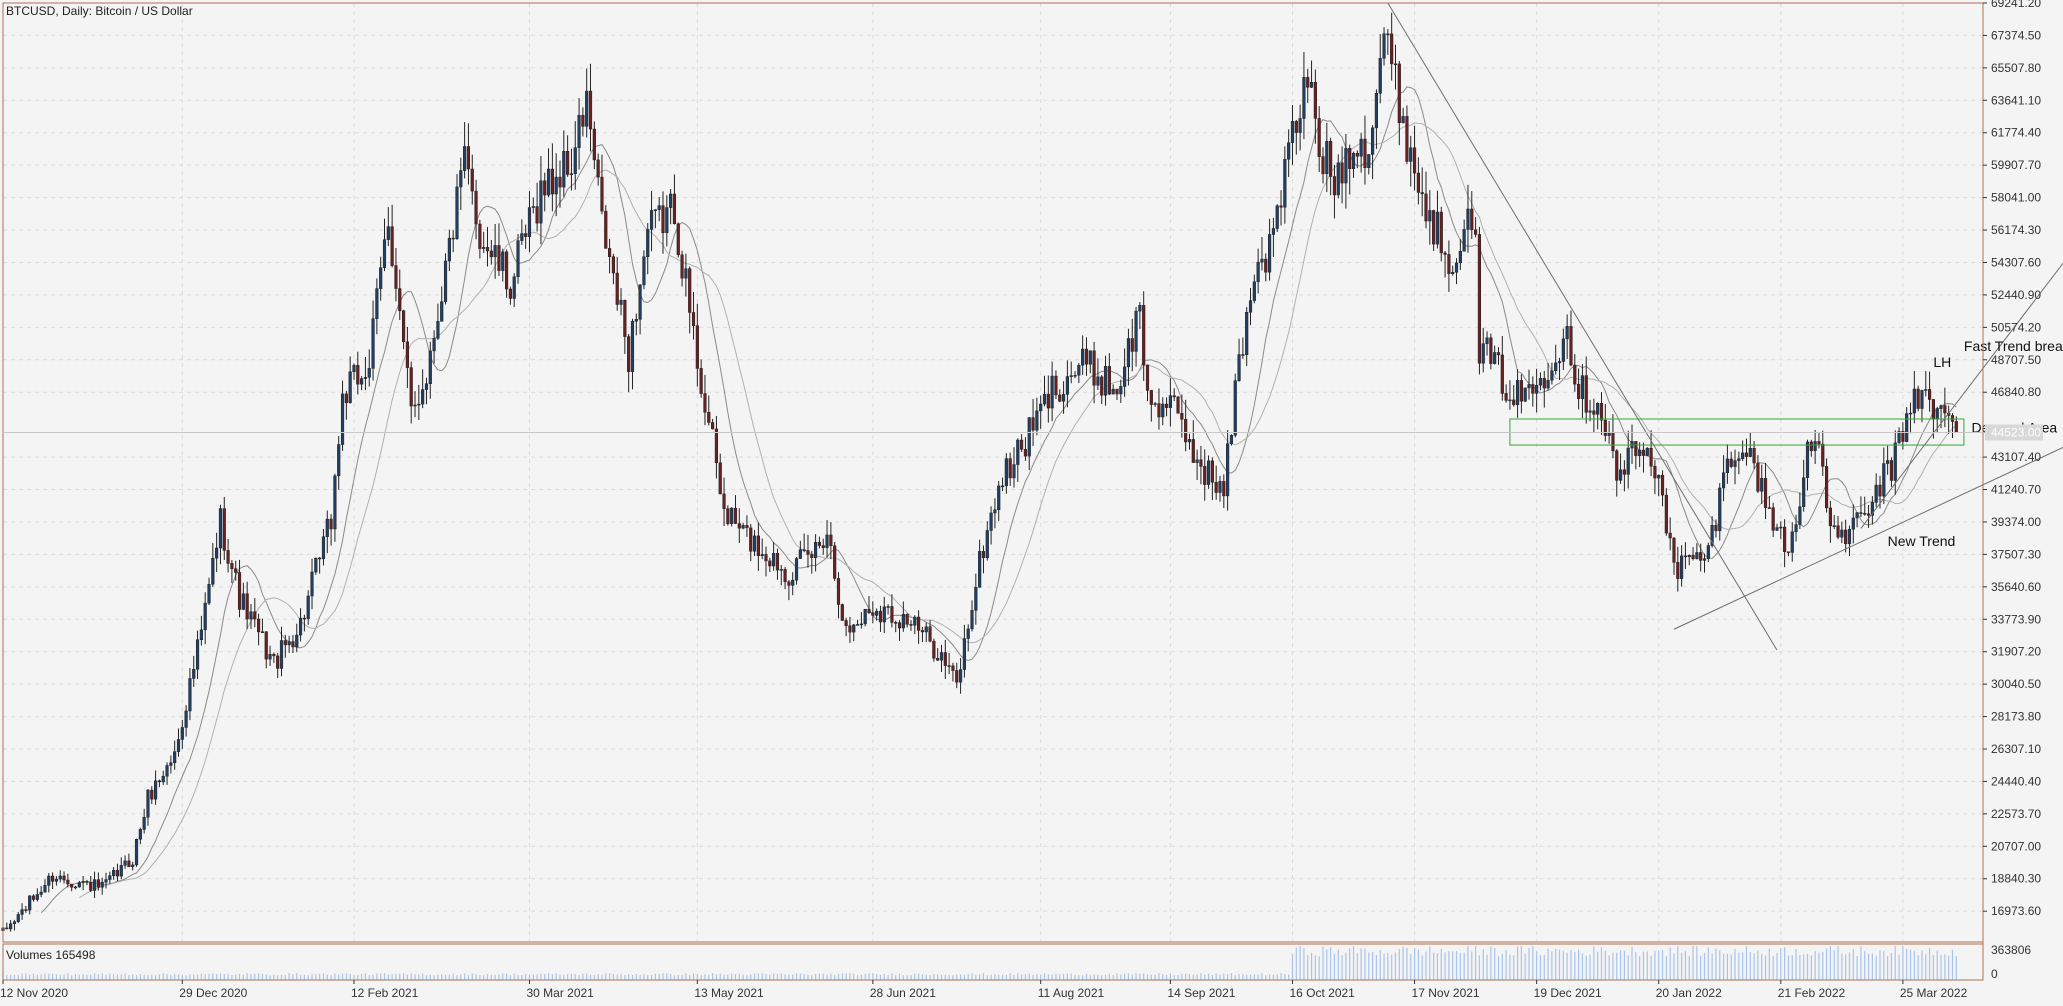 The height and width of the screenshot is (1006, 2063). What do you see at coordinates (2016, 230) in the screenshot?
I see `price-tick-label: 56174.30` at bounding box center [2016, 230].